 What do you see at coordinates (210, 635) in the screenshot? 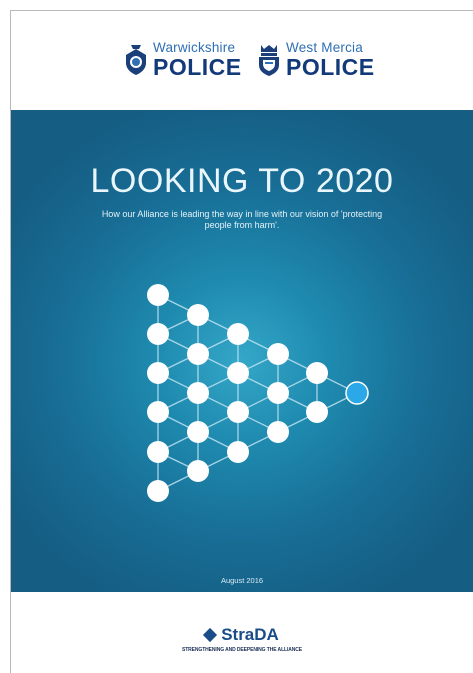
I see `diamond-icon` at bounding box center [210, 635].